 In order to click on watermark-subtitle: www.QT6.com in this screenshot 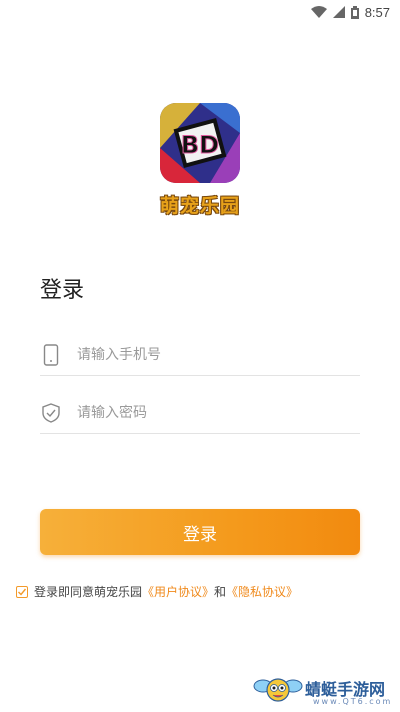, I will do `click(353, 701)`.